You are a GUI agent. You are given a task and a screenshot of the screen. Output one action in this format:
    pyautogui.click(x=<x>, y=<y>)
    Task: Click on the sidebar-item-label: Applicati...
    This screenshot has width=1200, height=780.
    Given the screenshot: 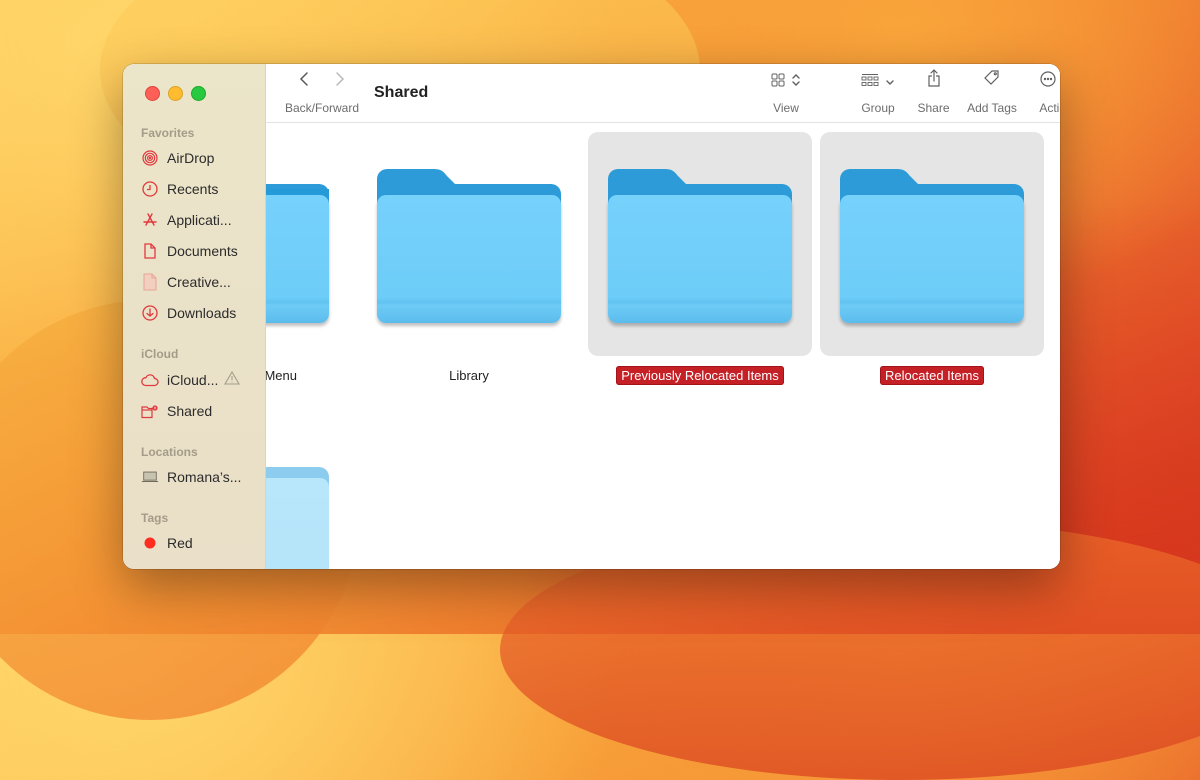 What is the action you would take?
    pyautogui.click(x=199, y=220)
    